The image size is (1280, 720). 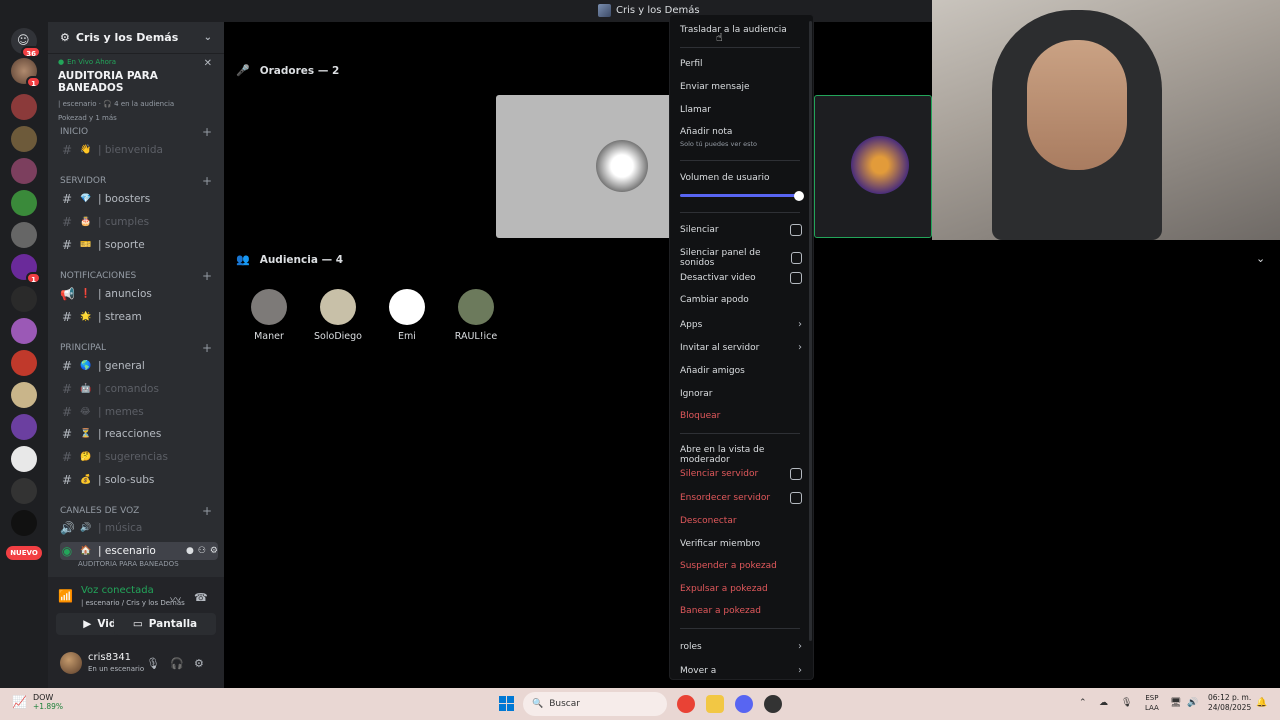 What do you see at coordinates (139, 412) in the screenshot?
I see `channel-memes: # 😂 | memes` at bounding box center [139, 412].